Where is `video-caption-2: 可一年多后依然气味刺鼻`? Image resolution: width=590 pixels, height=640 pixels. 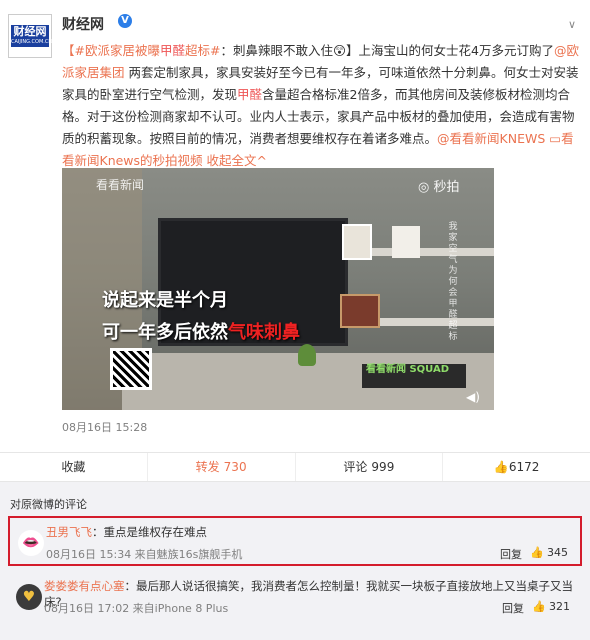 video-caption-2: 可一年多后依然气味刺鼻 is located at coordinates (201, 332).